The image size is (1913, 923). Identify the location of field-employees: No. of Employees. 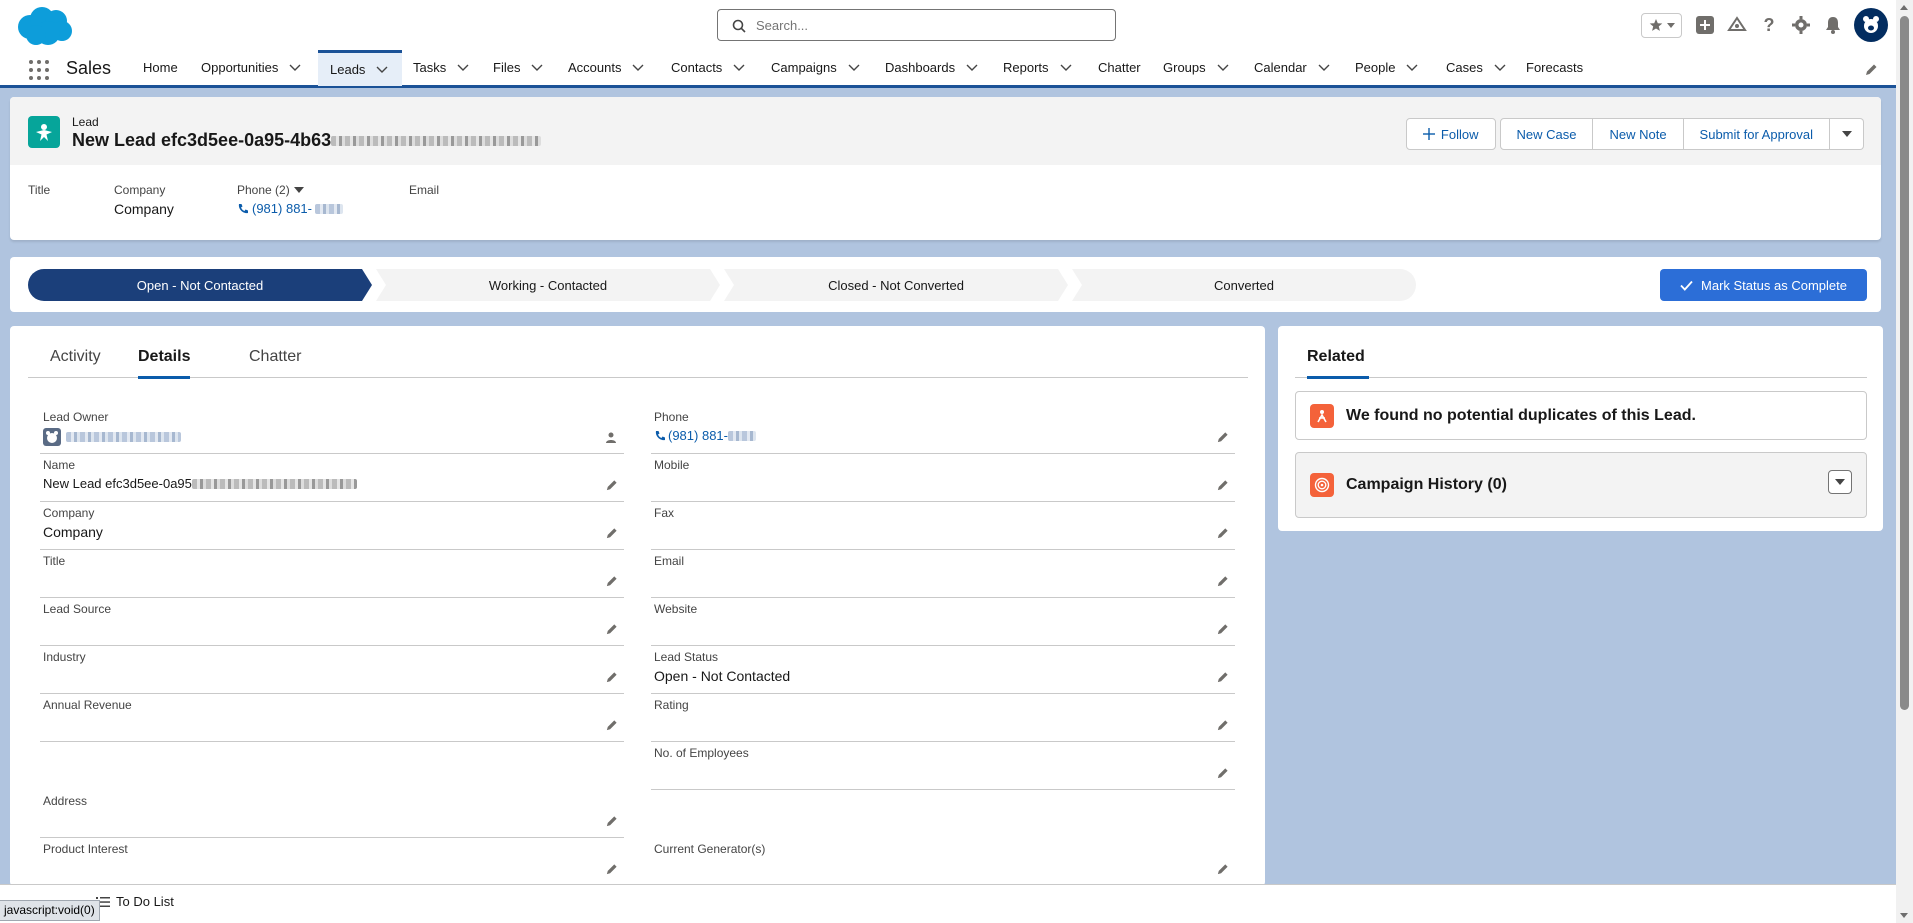
(943, 766).